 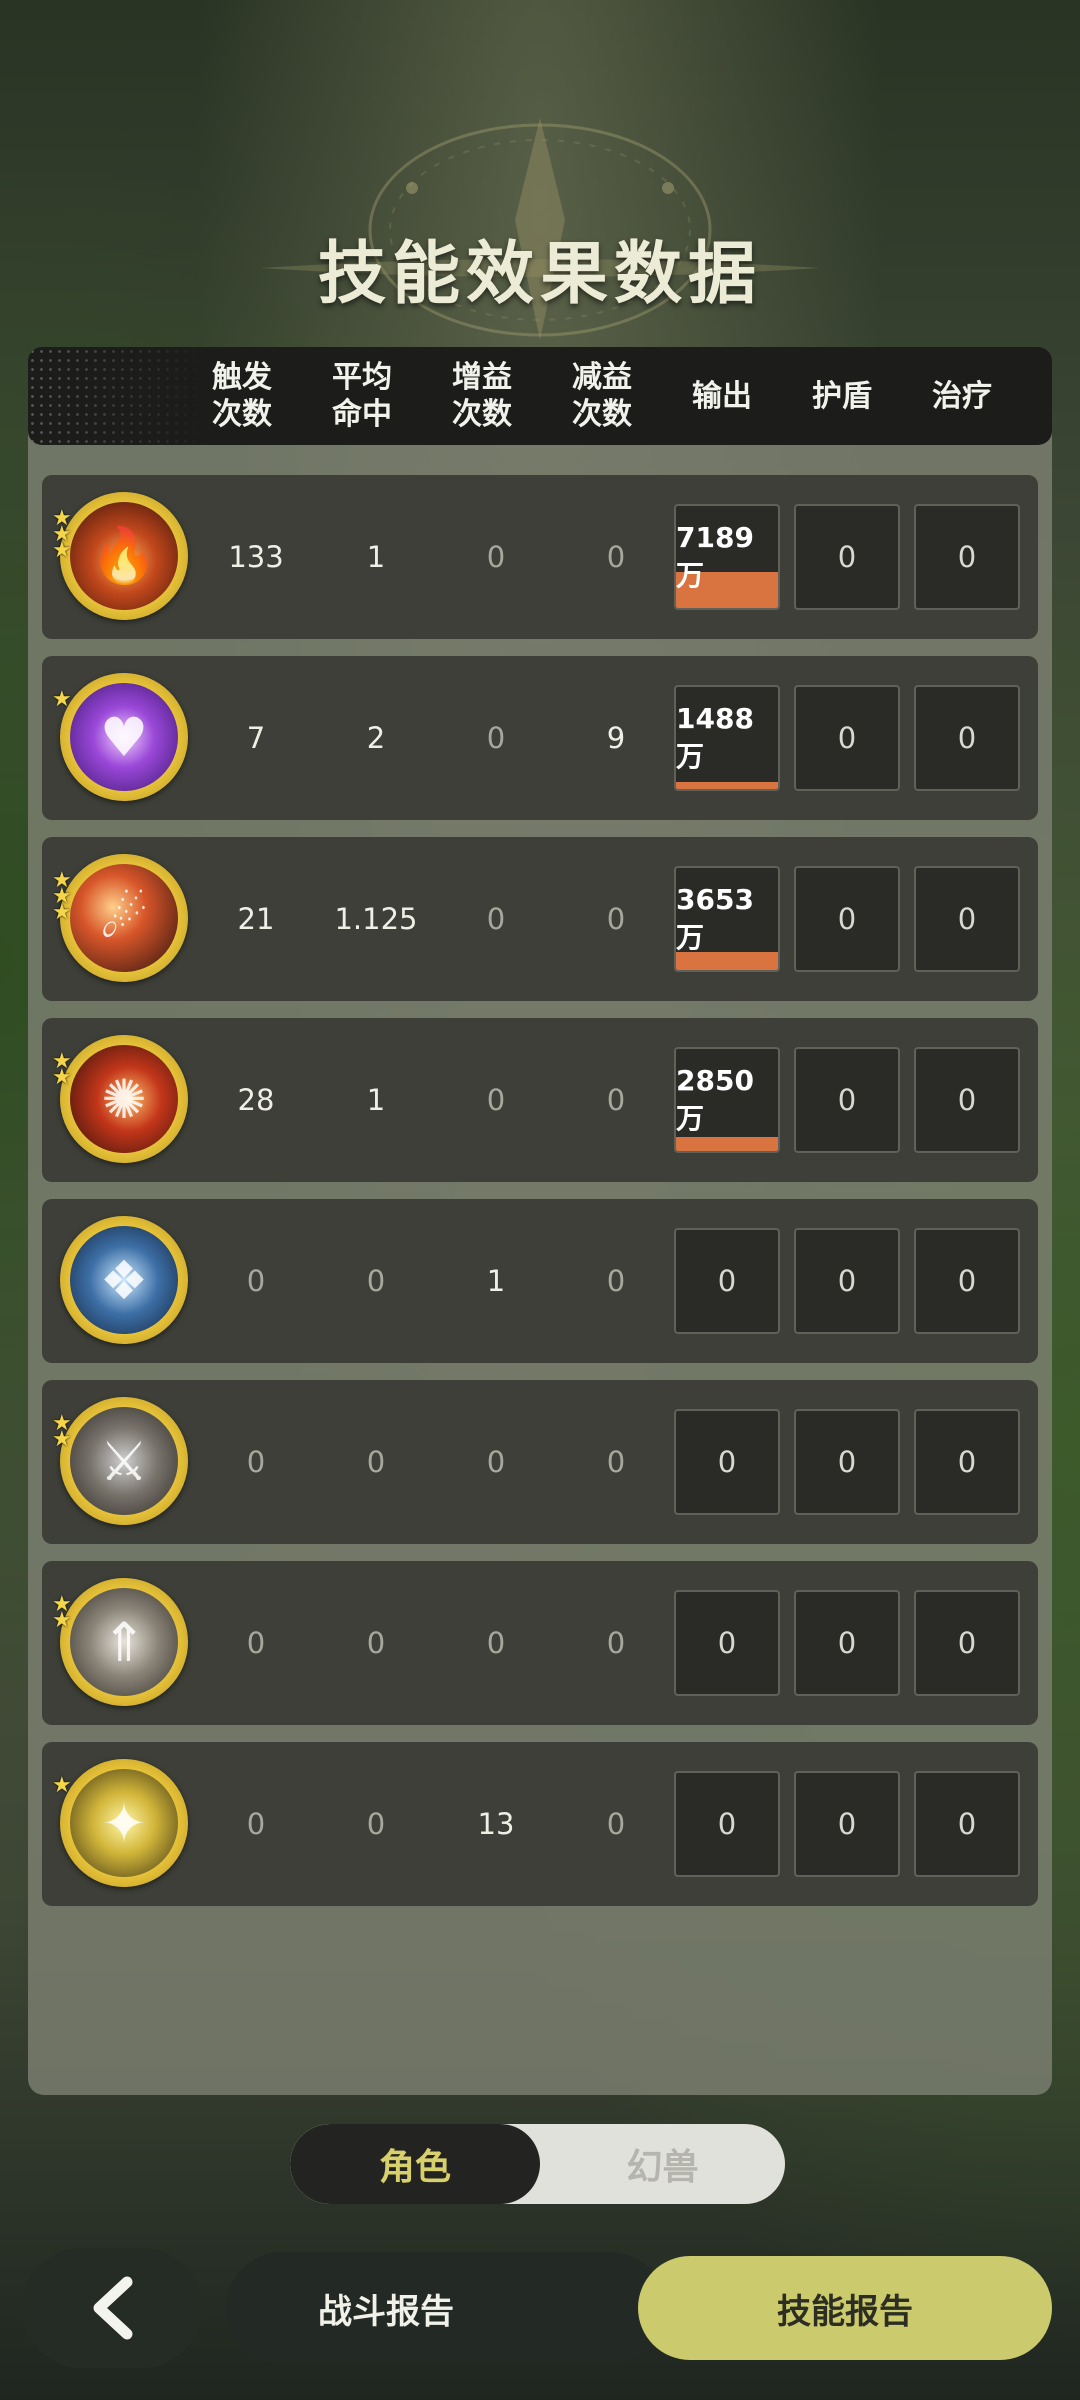 I want to click on skill-report-button: 技能报告, so click(x=845, y=2308).